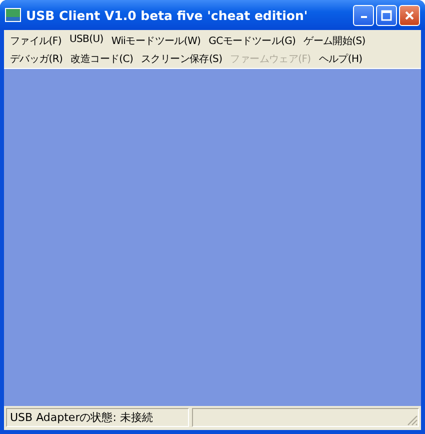 Image resolution: width=425 pixels, height=434 pixels. I want to click on menu-item: GCモードツール(G), so click(252, 40).